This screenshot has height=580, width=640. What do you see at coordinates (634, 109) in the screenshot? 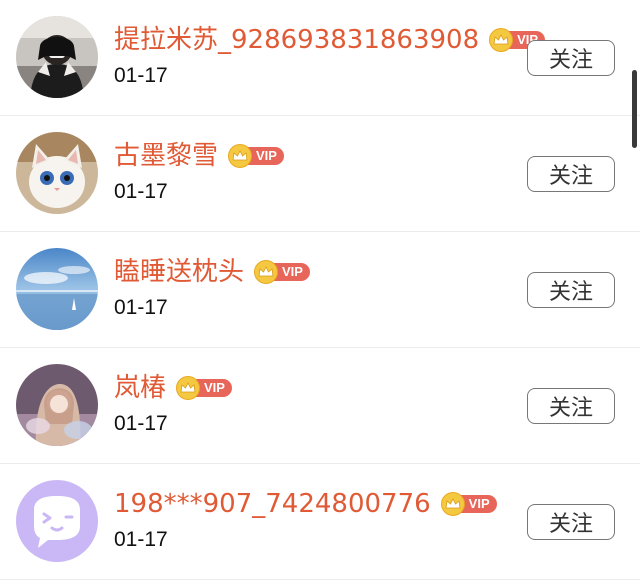
I see `scrollbar` at bounding box center [634, 109].